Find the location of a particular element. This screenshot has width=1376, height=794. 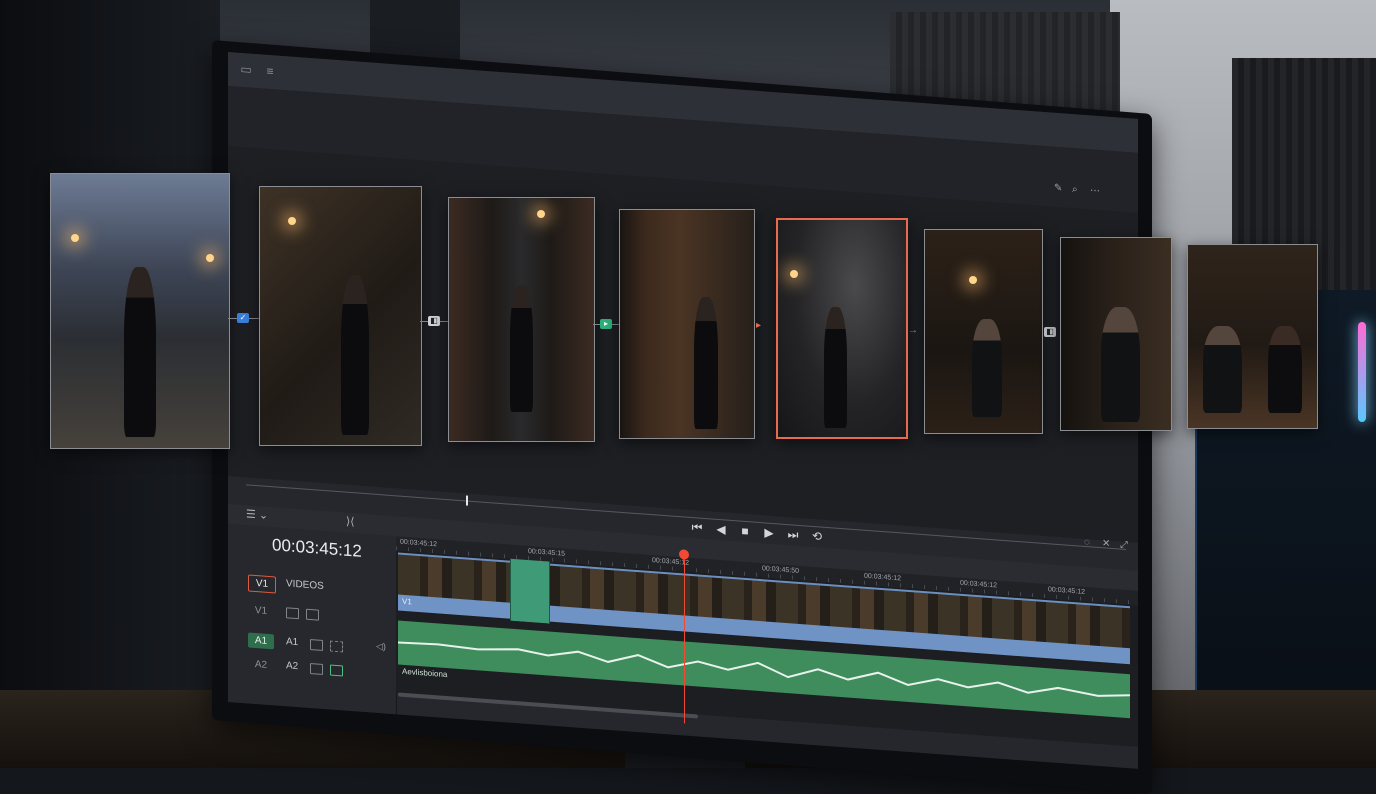

monitor-icon is located at coordinates (312, 614).